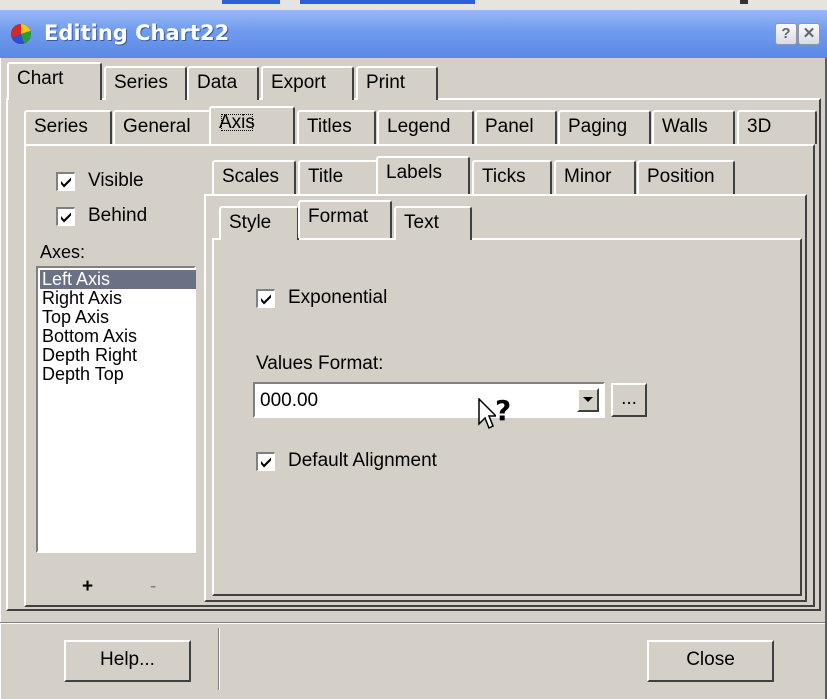 This screenshot has width=827, height=699. What do you see at coordinates (504, 176) in the screenshot?
I see `tab-label: Ticks` at bounding box center [504, 176].